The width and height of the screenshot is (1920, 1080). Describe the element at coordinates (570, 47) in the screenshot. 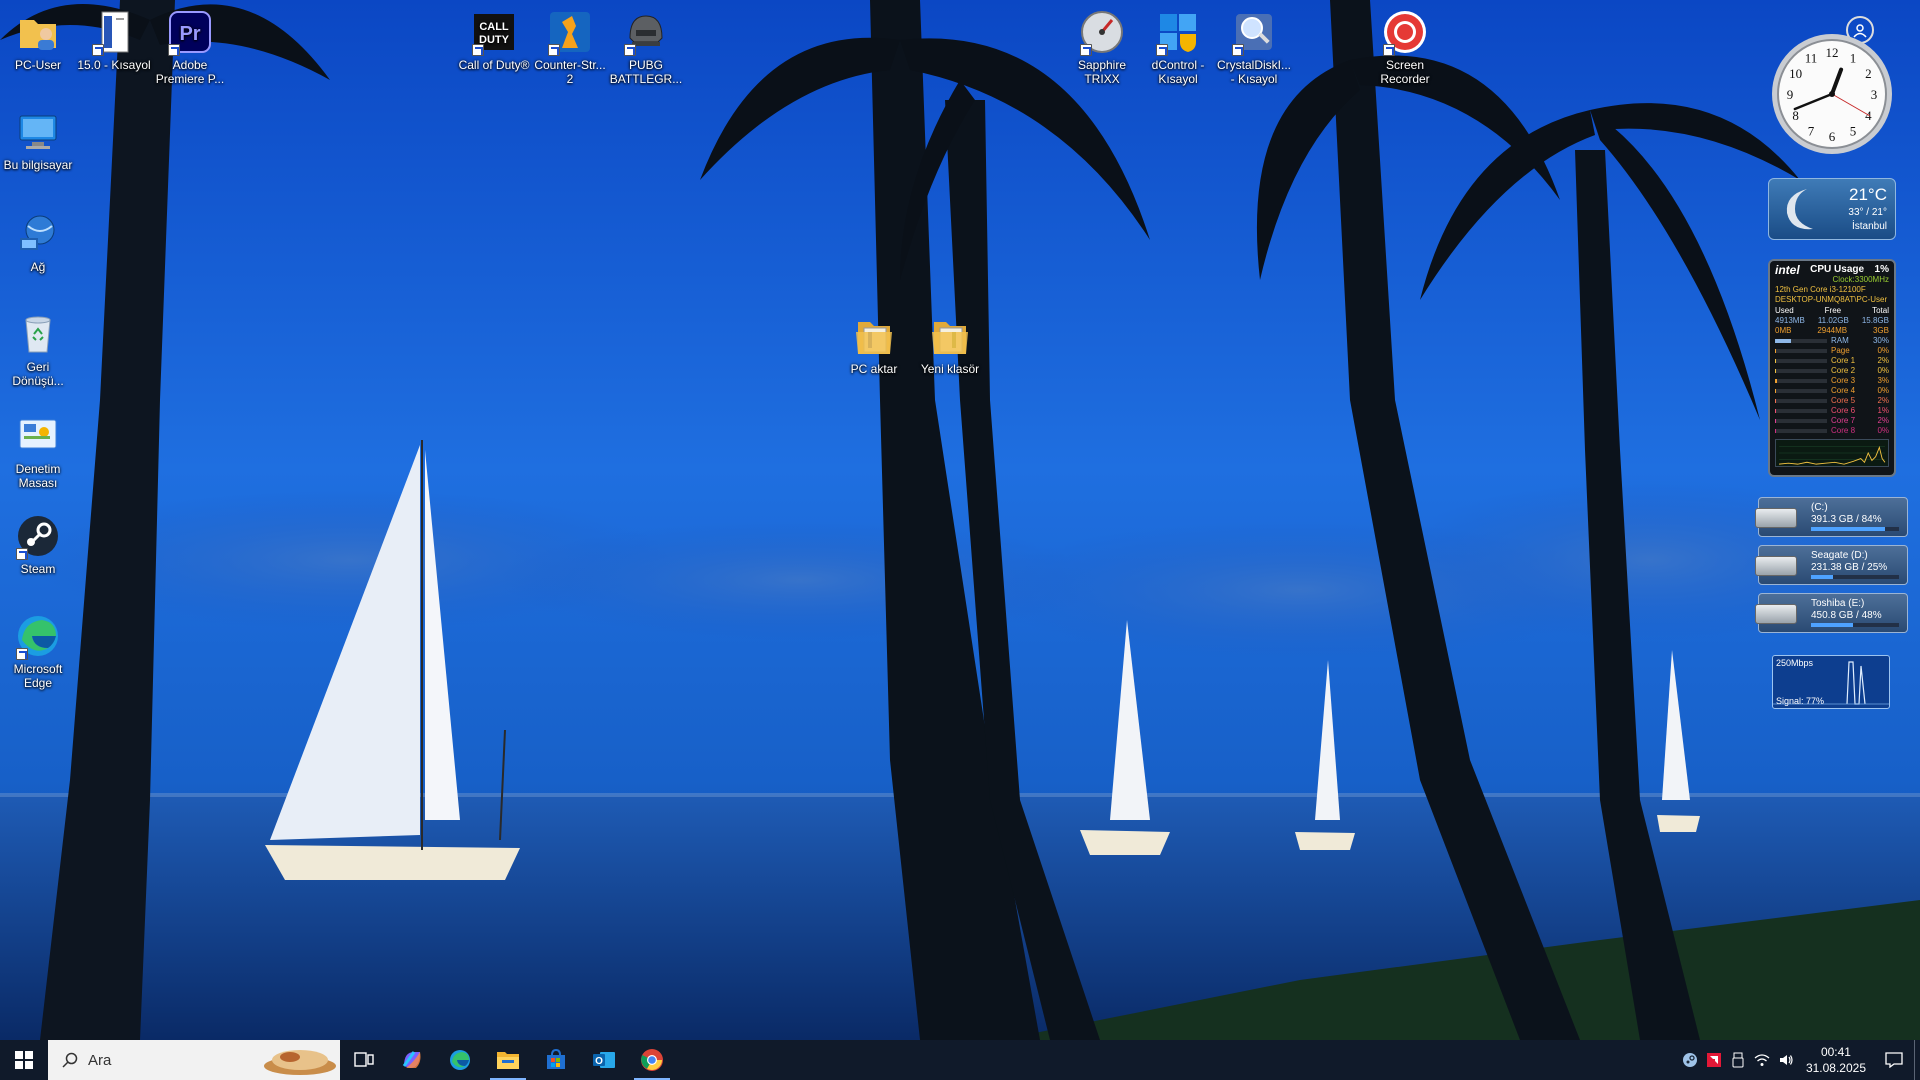

I see `desktop-icon-counter-strike: Counter-Str... 2` at that location.